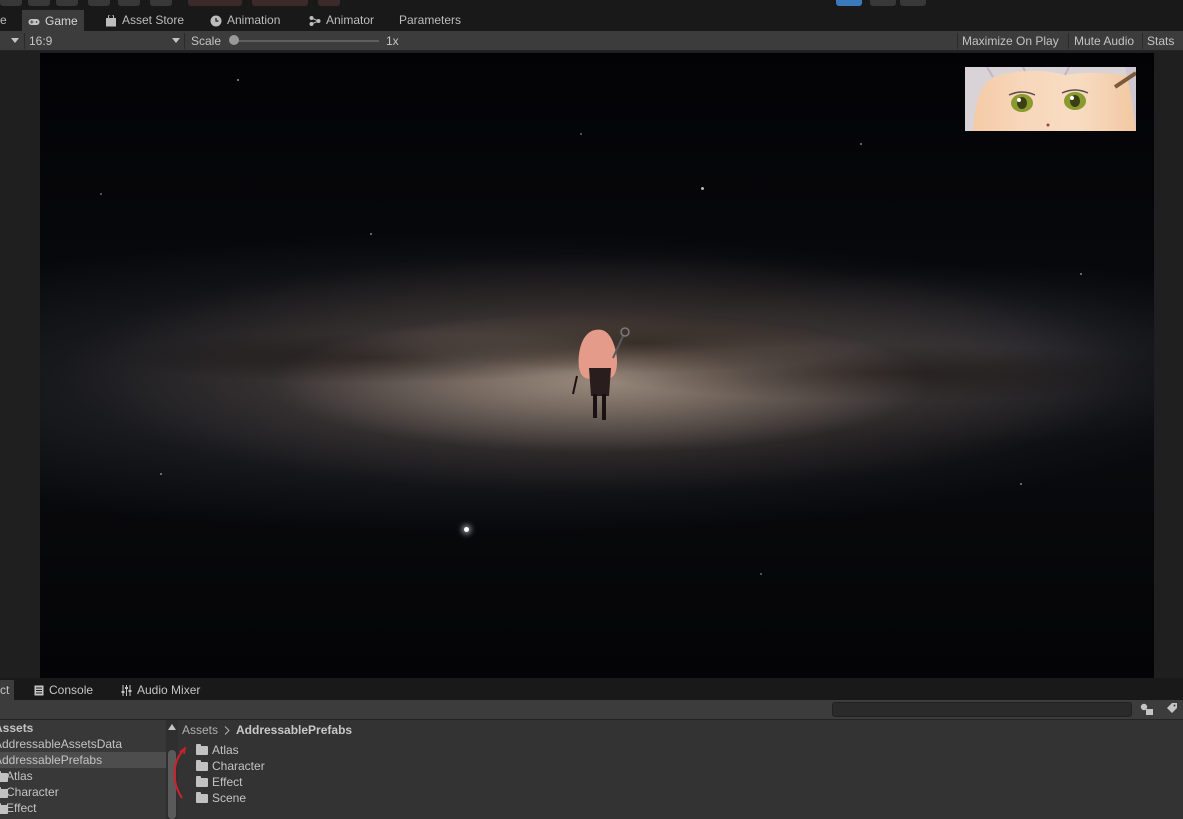  What do you see at coordinates (71, 690) in the screenshot?
I see `tab-label: Console` at bounding box center [71, 690].